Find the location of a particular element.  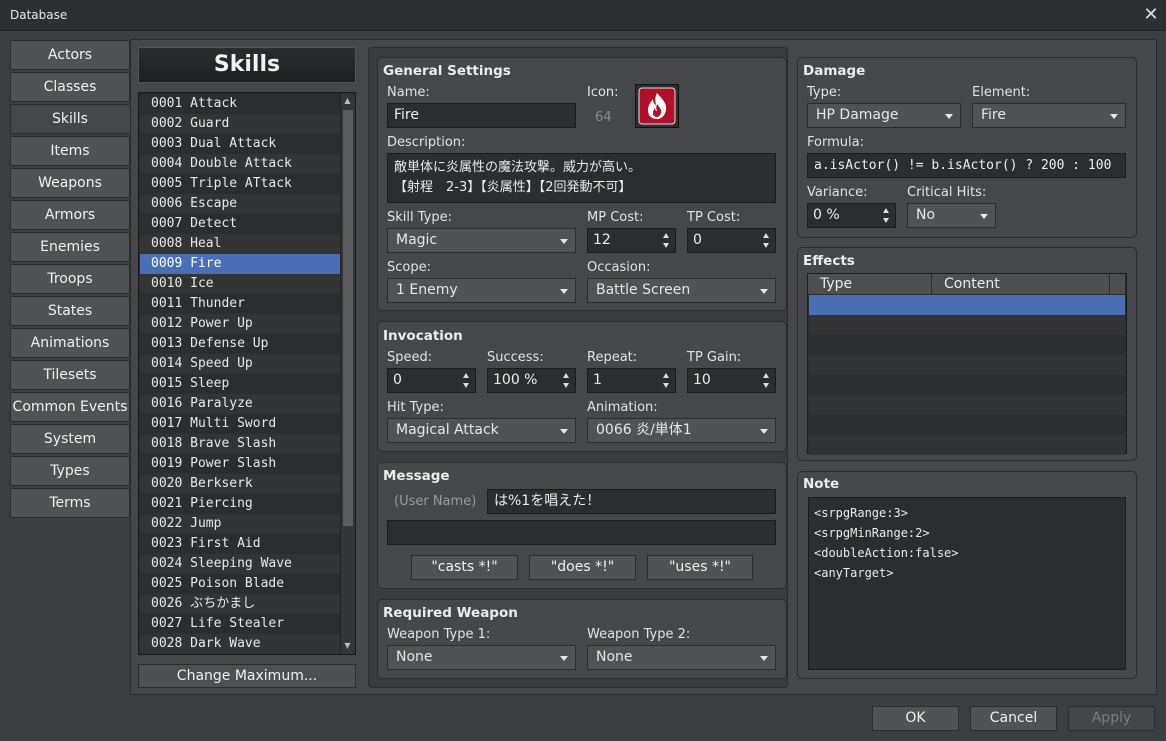

nav-item-weapons: Weapons is located at coordinates (70, 183).